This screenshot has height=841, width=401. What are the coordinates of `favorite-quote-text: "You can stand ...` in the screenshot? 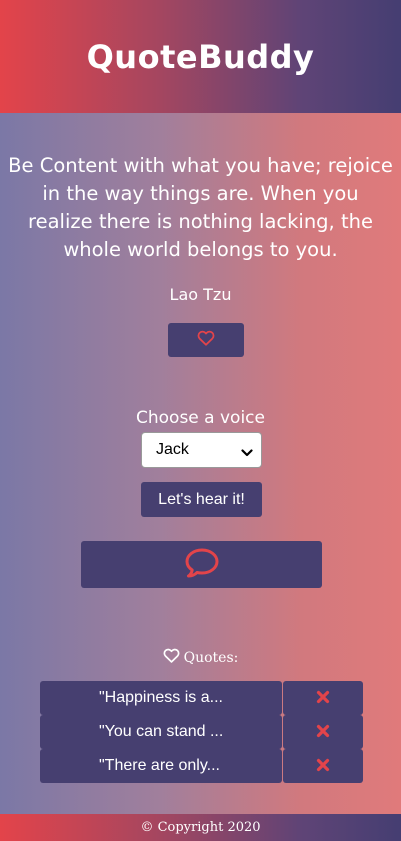 It's located at (161, 732).